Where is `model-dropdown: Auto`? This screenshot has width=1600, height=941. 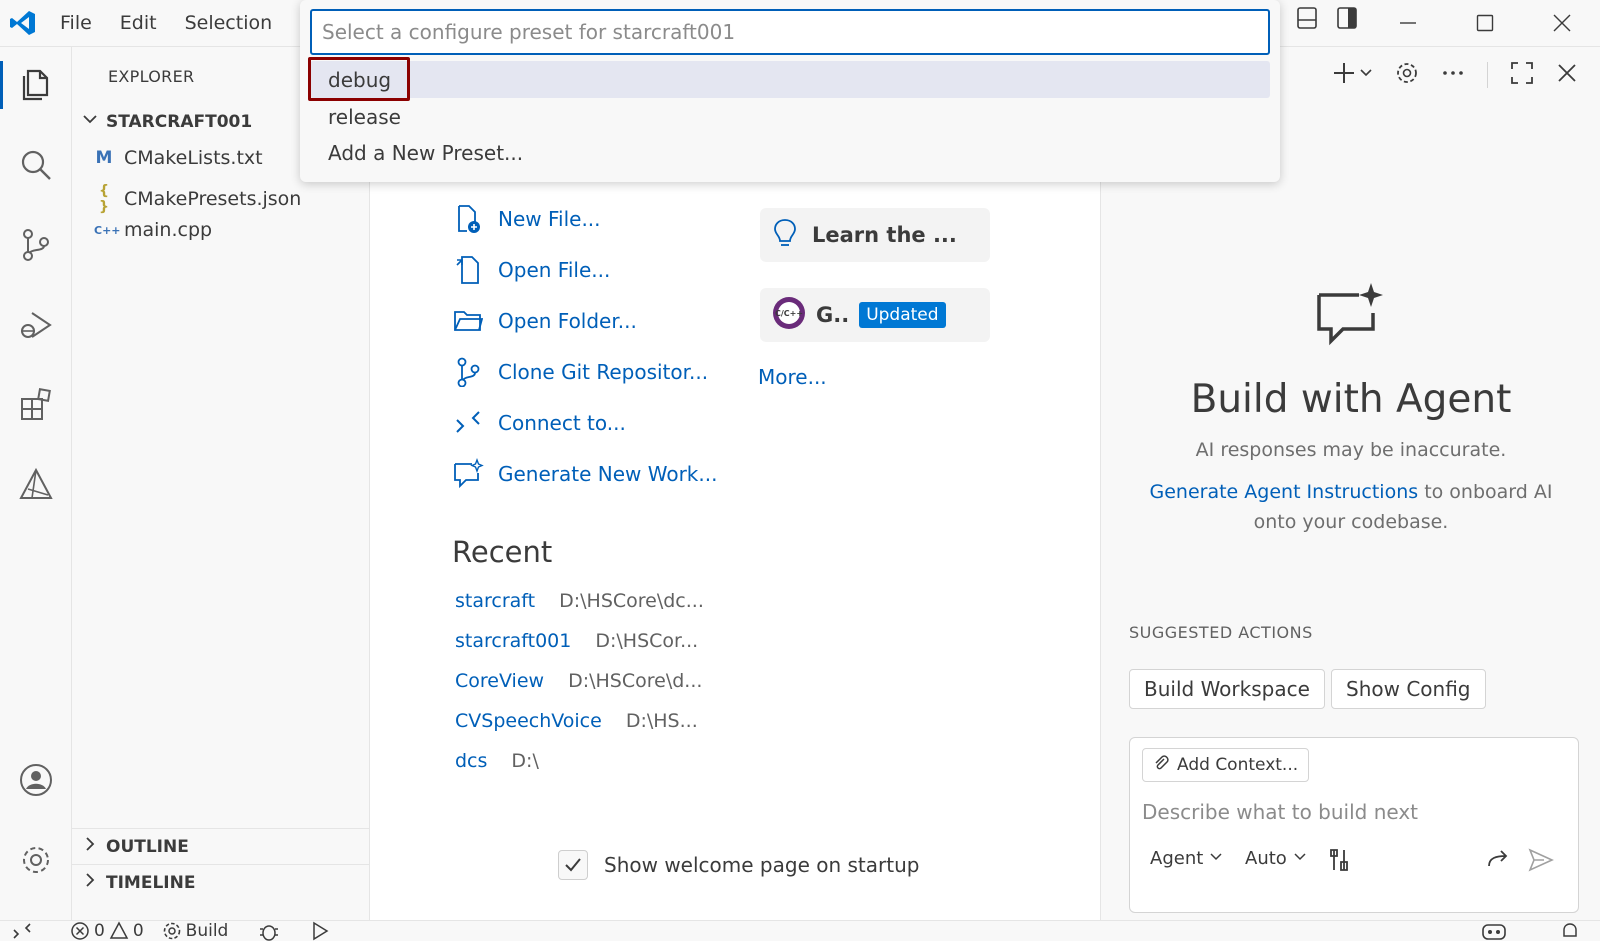 model-dropdown: Auto is located at coordinates (1276, 858).